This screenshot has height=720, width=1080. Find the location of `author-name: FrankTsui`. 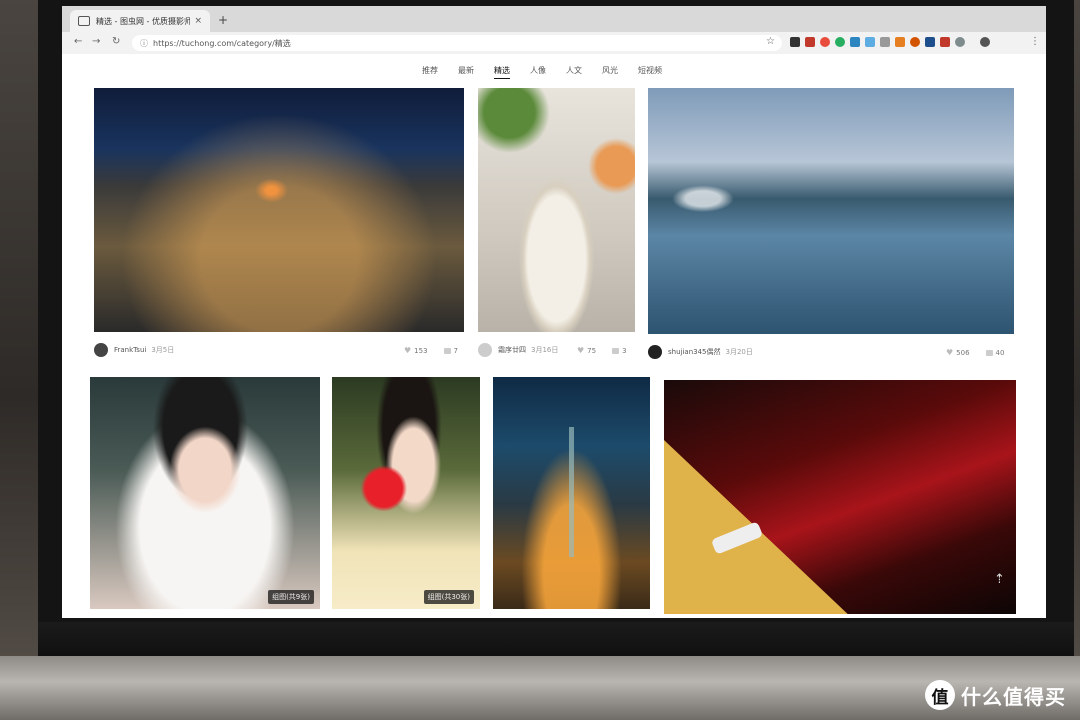

author-name: FrankTsui is located at coordinates (130, 350).